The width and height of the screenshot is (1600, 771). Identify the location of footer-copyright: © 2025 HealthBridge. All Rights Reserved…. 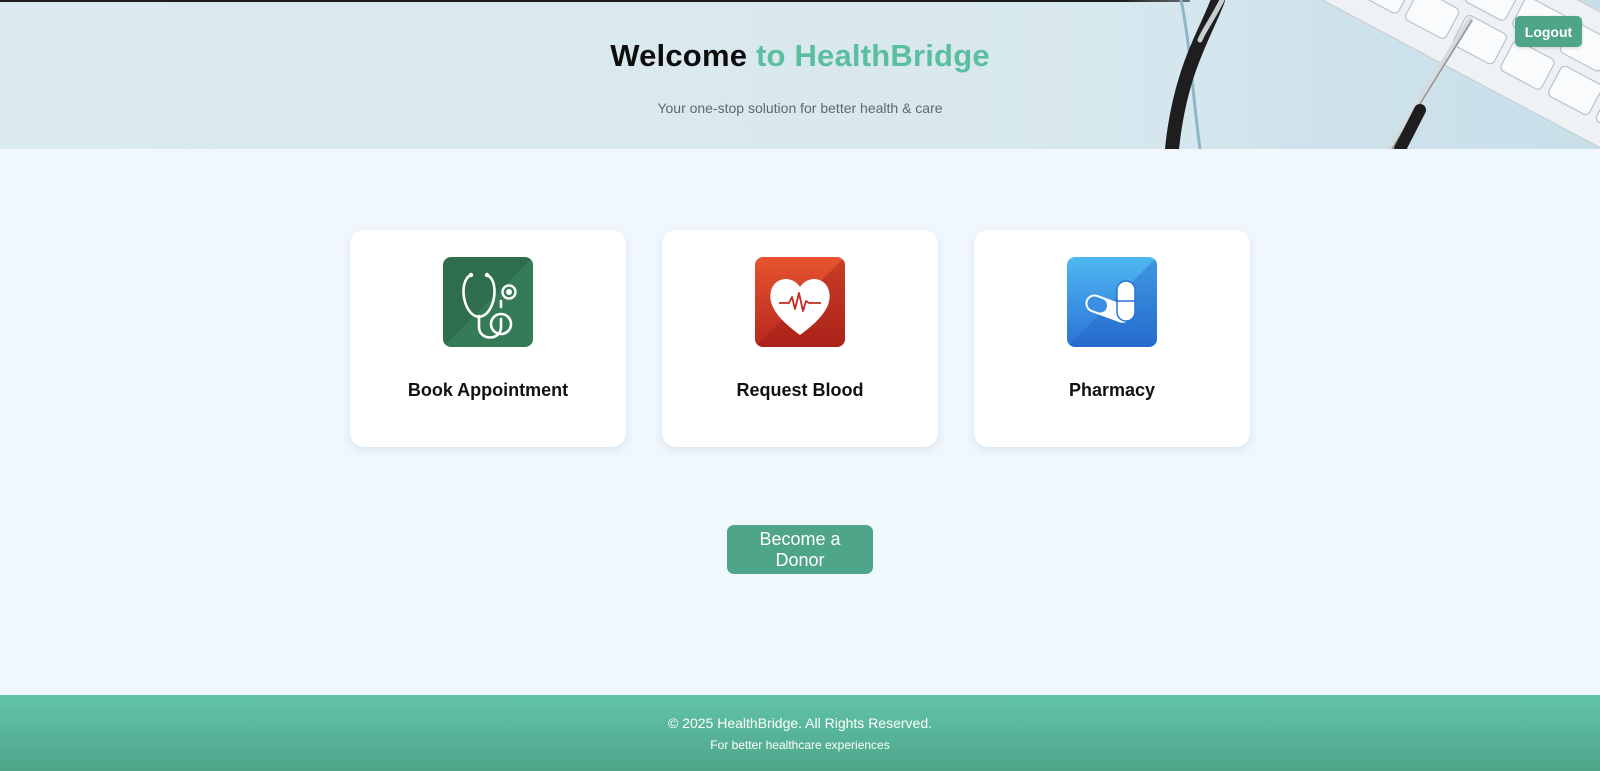
(799, 723).